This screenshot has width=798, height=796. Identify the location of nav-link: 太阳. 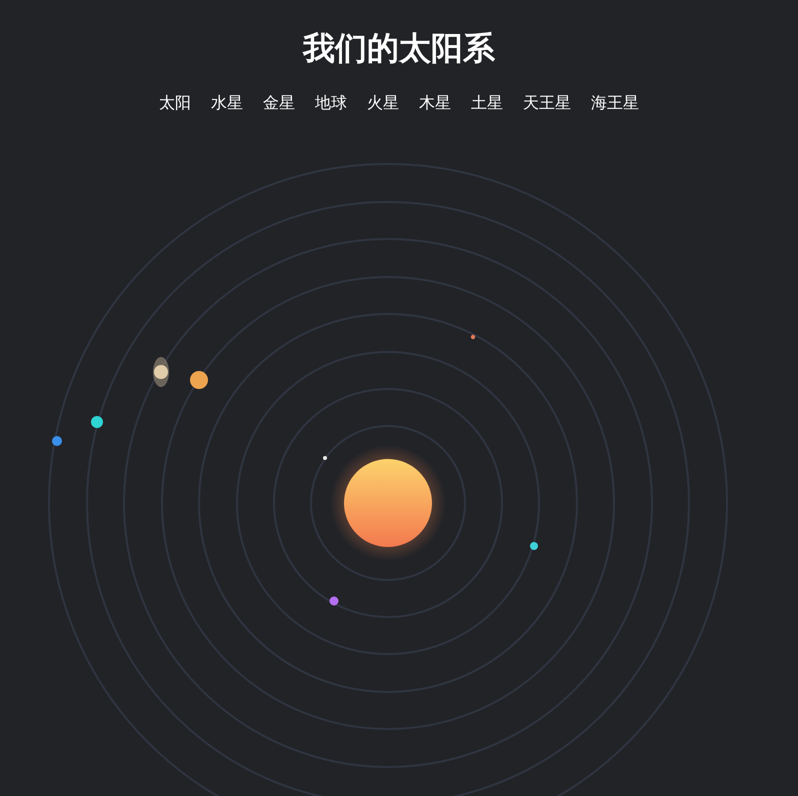
(175, 103).